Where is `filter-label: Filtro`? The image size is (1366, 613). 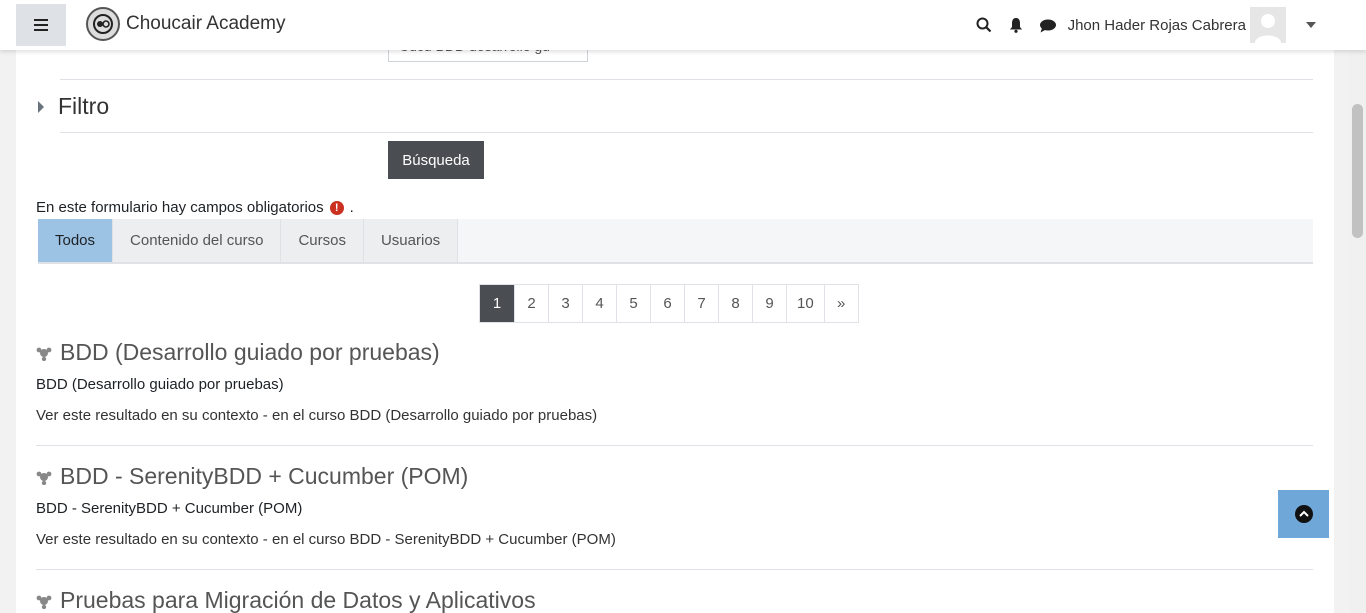 filter-label: Filtro is located at coordinates (84, 106).